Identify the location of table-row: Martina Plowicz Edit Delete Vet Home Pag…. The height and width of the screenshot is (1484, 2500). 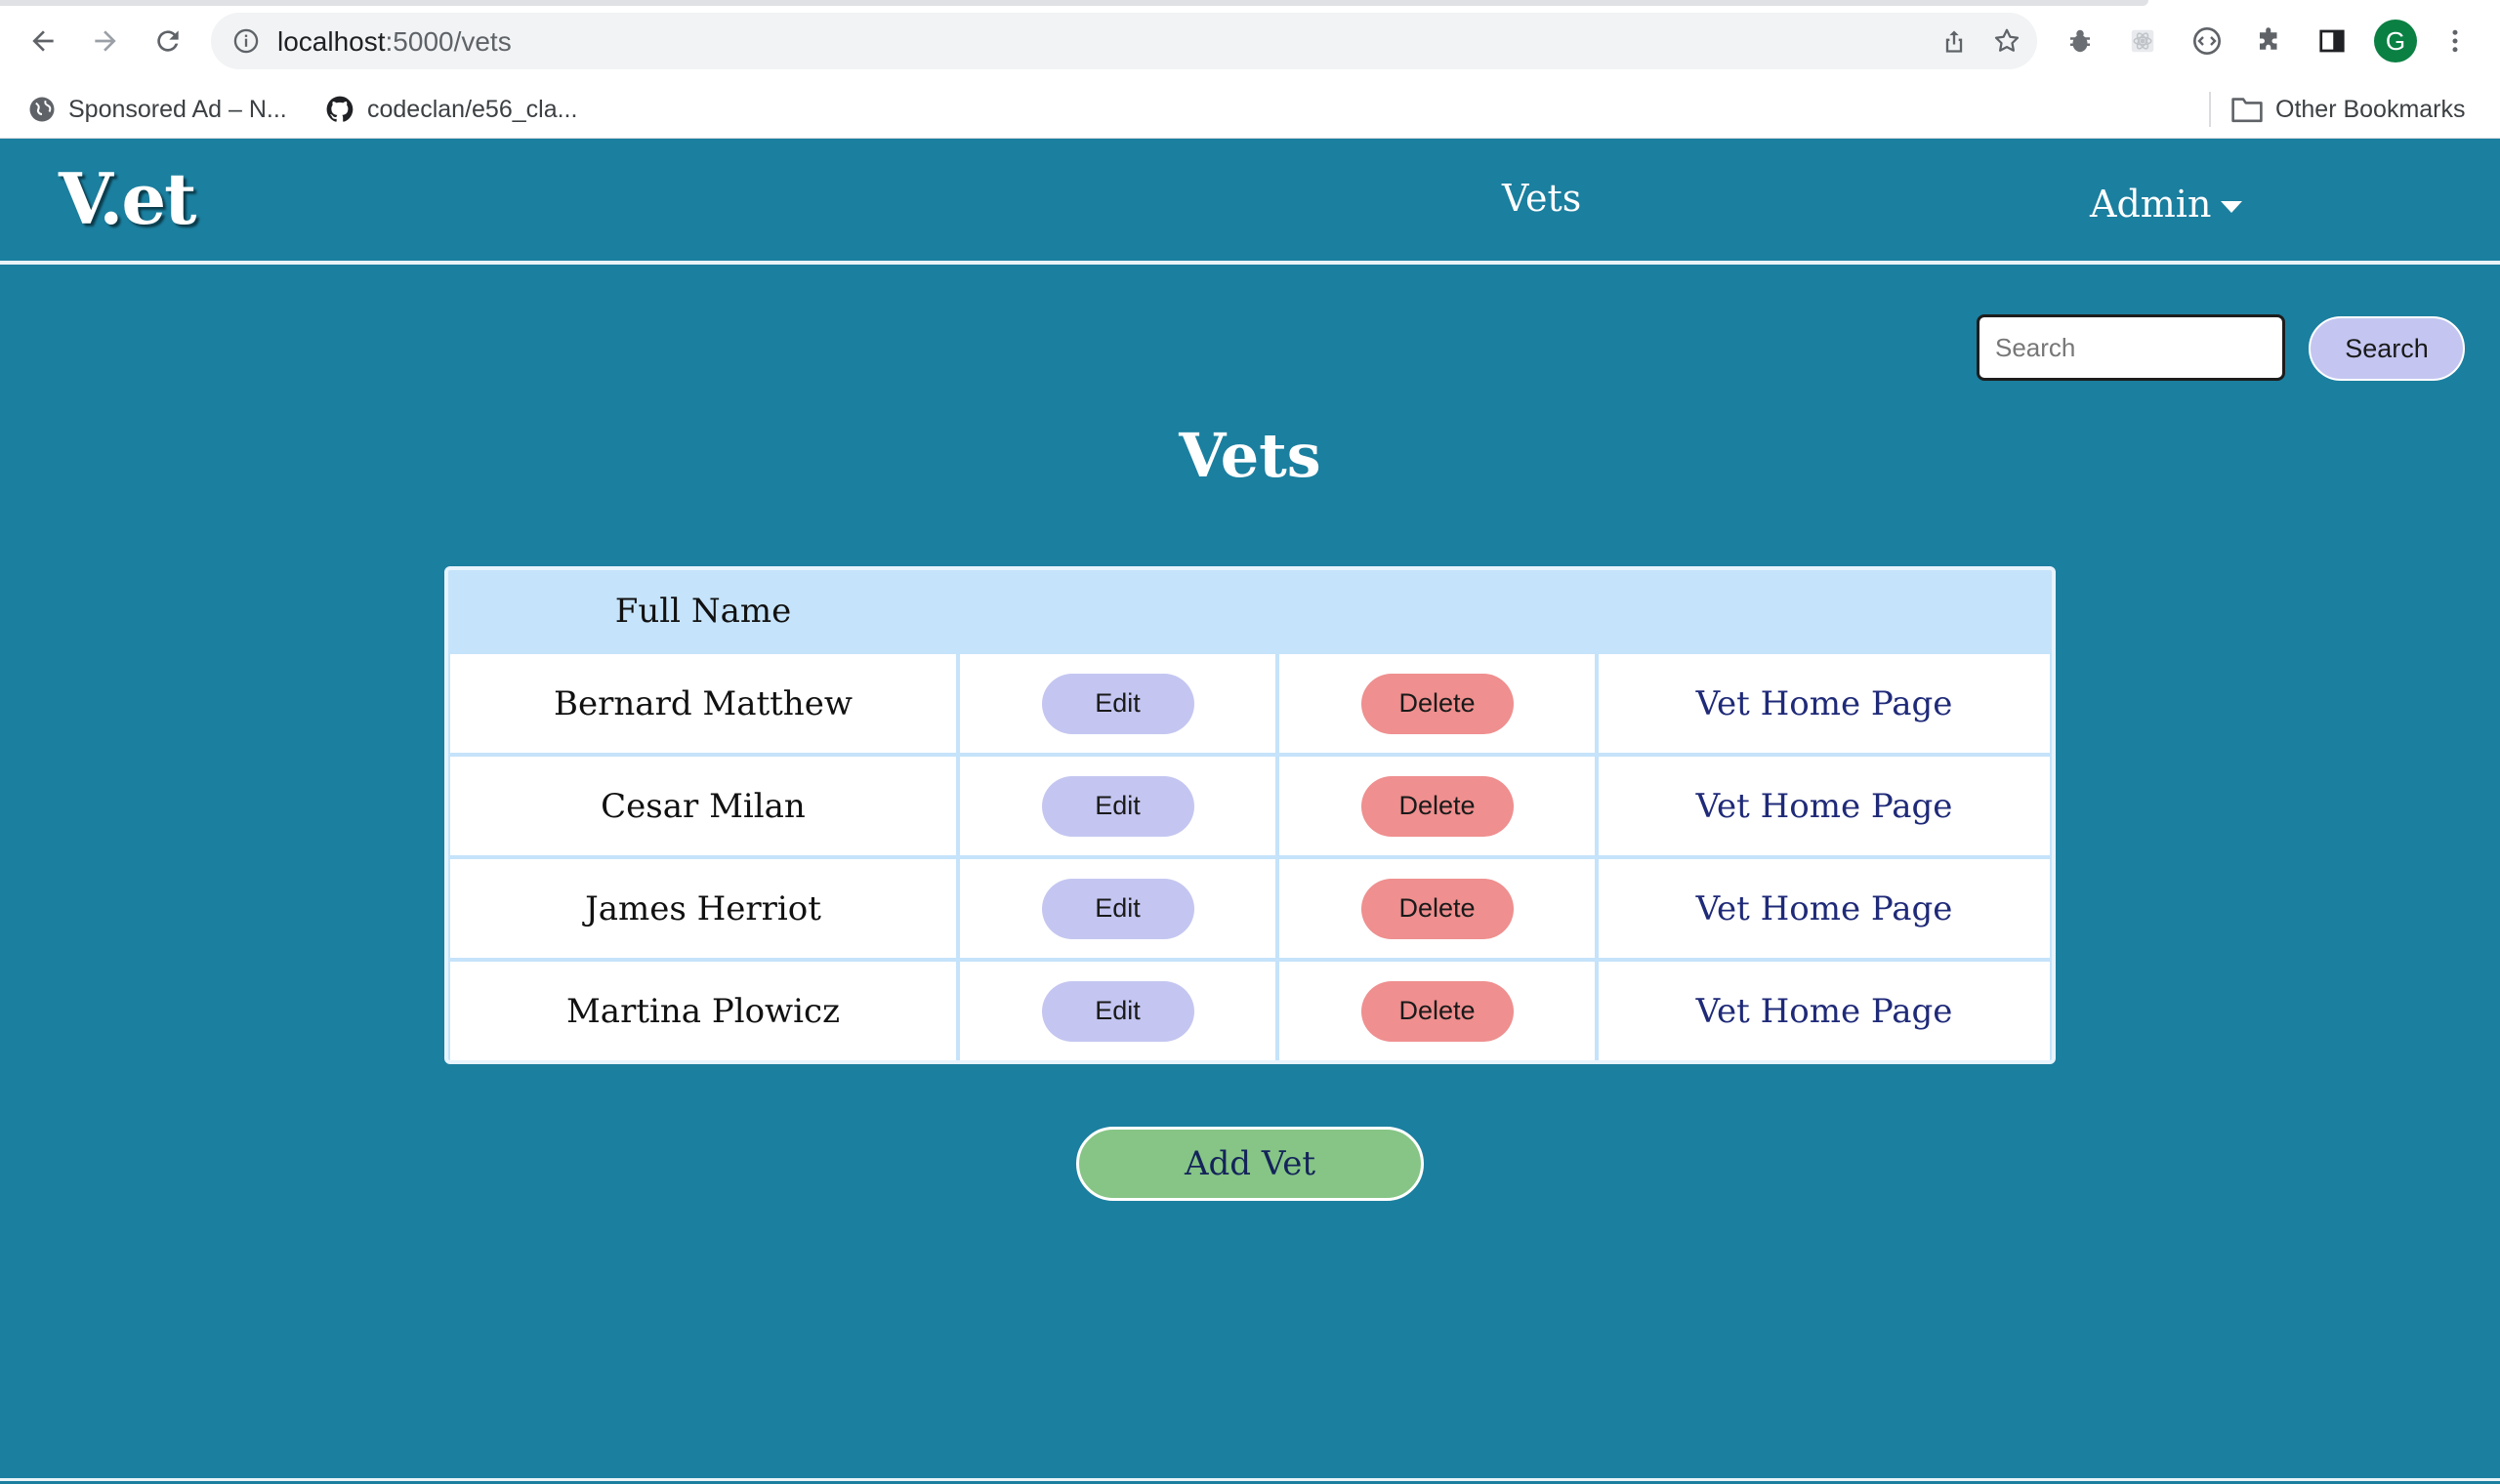
(1250, 1011).